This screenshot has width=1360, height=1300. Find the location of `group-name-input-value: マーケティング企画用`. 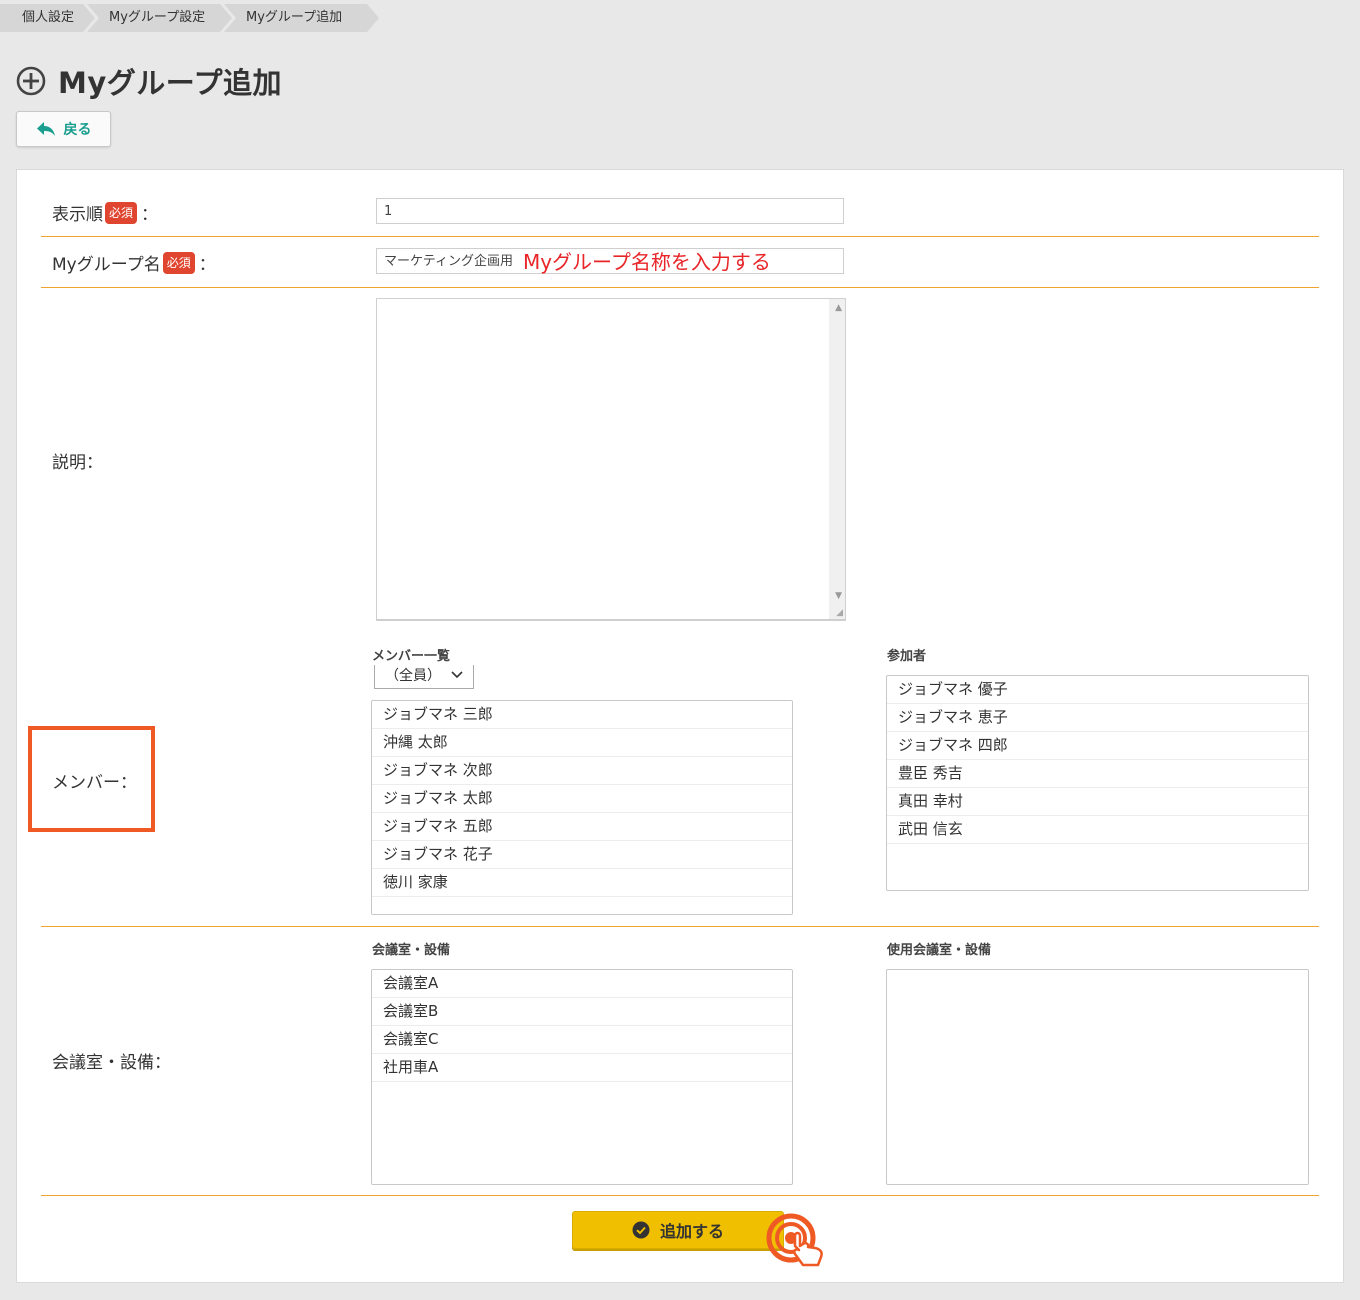

group-name-input-value: マーケティング企画用 is located at coordinates (448, 261).